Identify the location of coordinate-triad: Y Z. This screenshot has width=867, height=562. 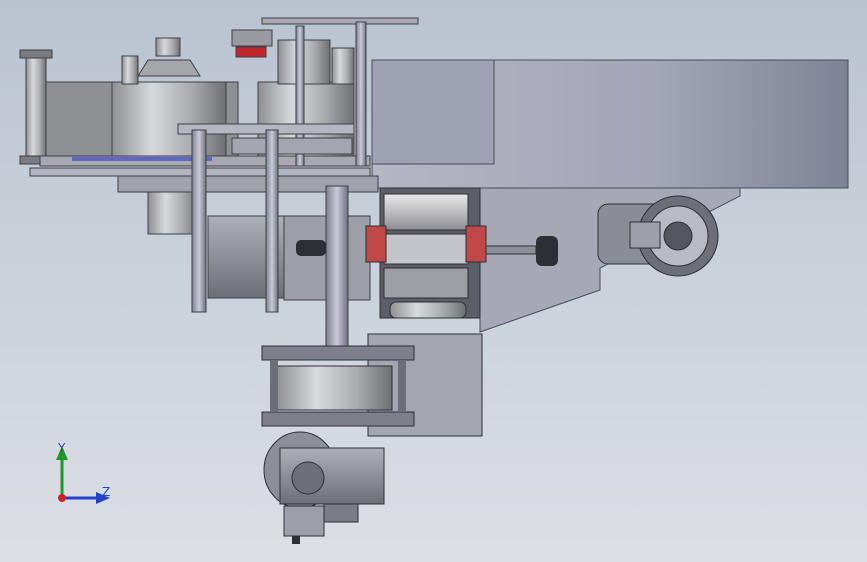
(83, 472).